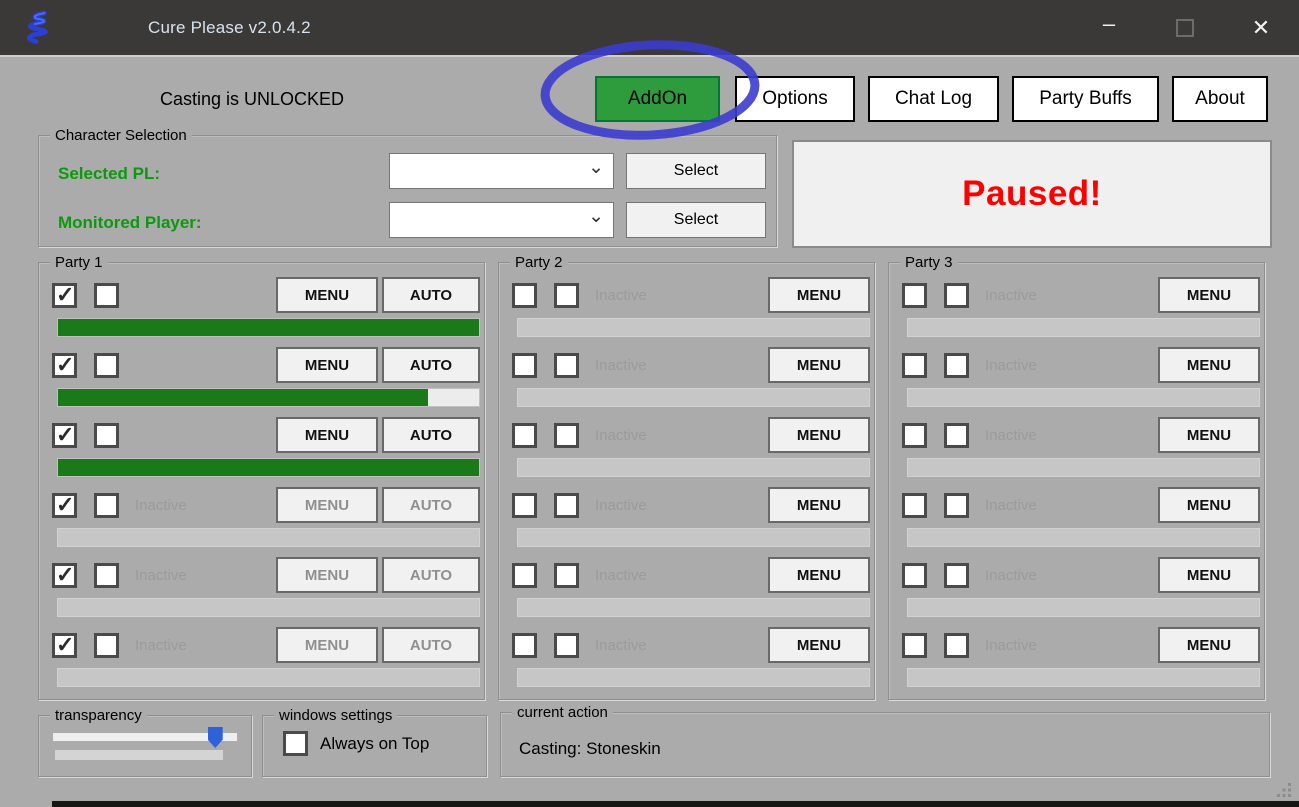 The width and height of the screenshot is (1299, 807). I want to click on select-pl-button: Select, so click(696, 171).